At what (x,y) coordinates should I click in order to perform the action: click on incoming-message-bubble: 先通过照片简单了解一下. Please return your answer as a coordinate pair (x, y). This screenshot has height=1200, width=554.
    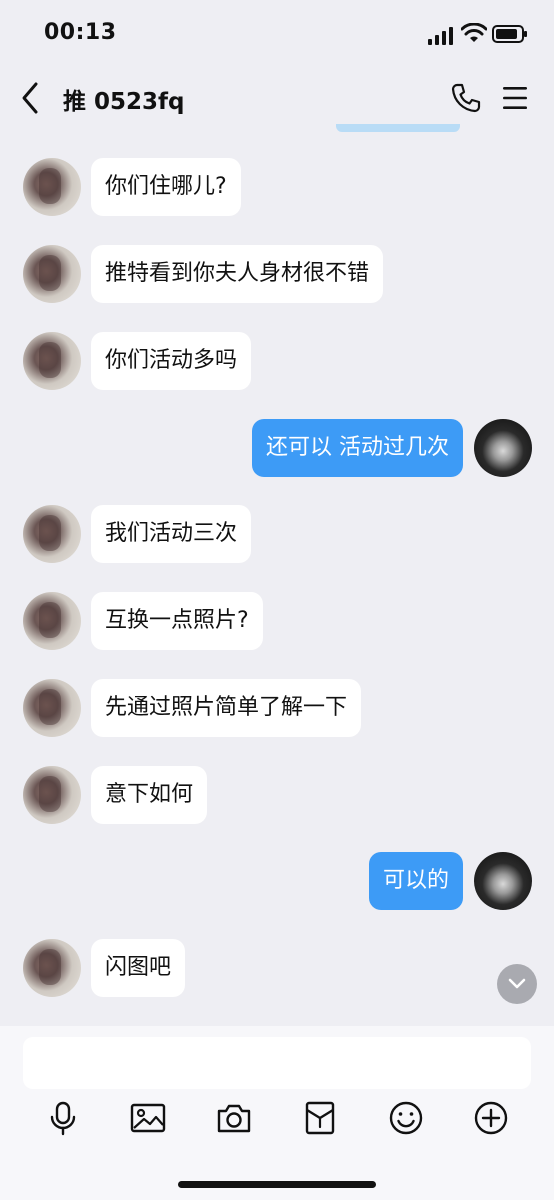
    Looking at the image, I should click on (226, 708).